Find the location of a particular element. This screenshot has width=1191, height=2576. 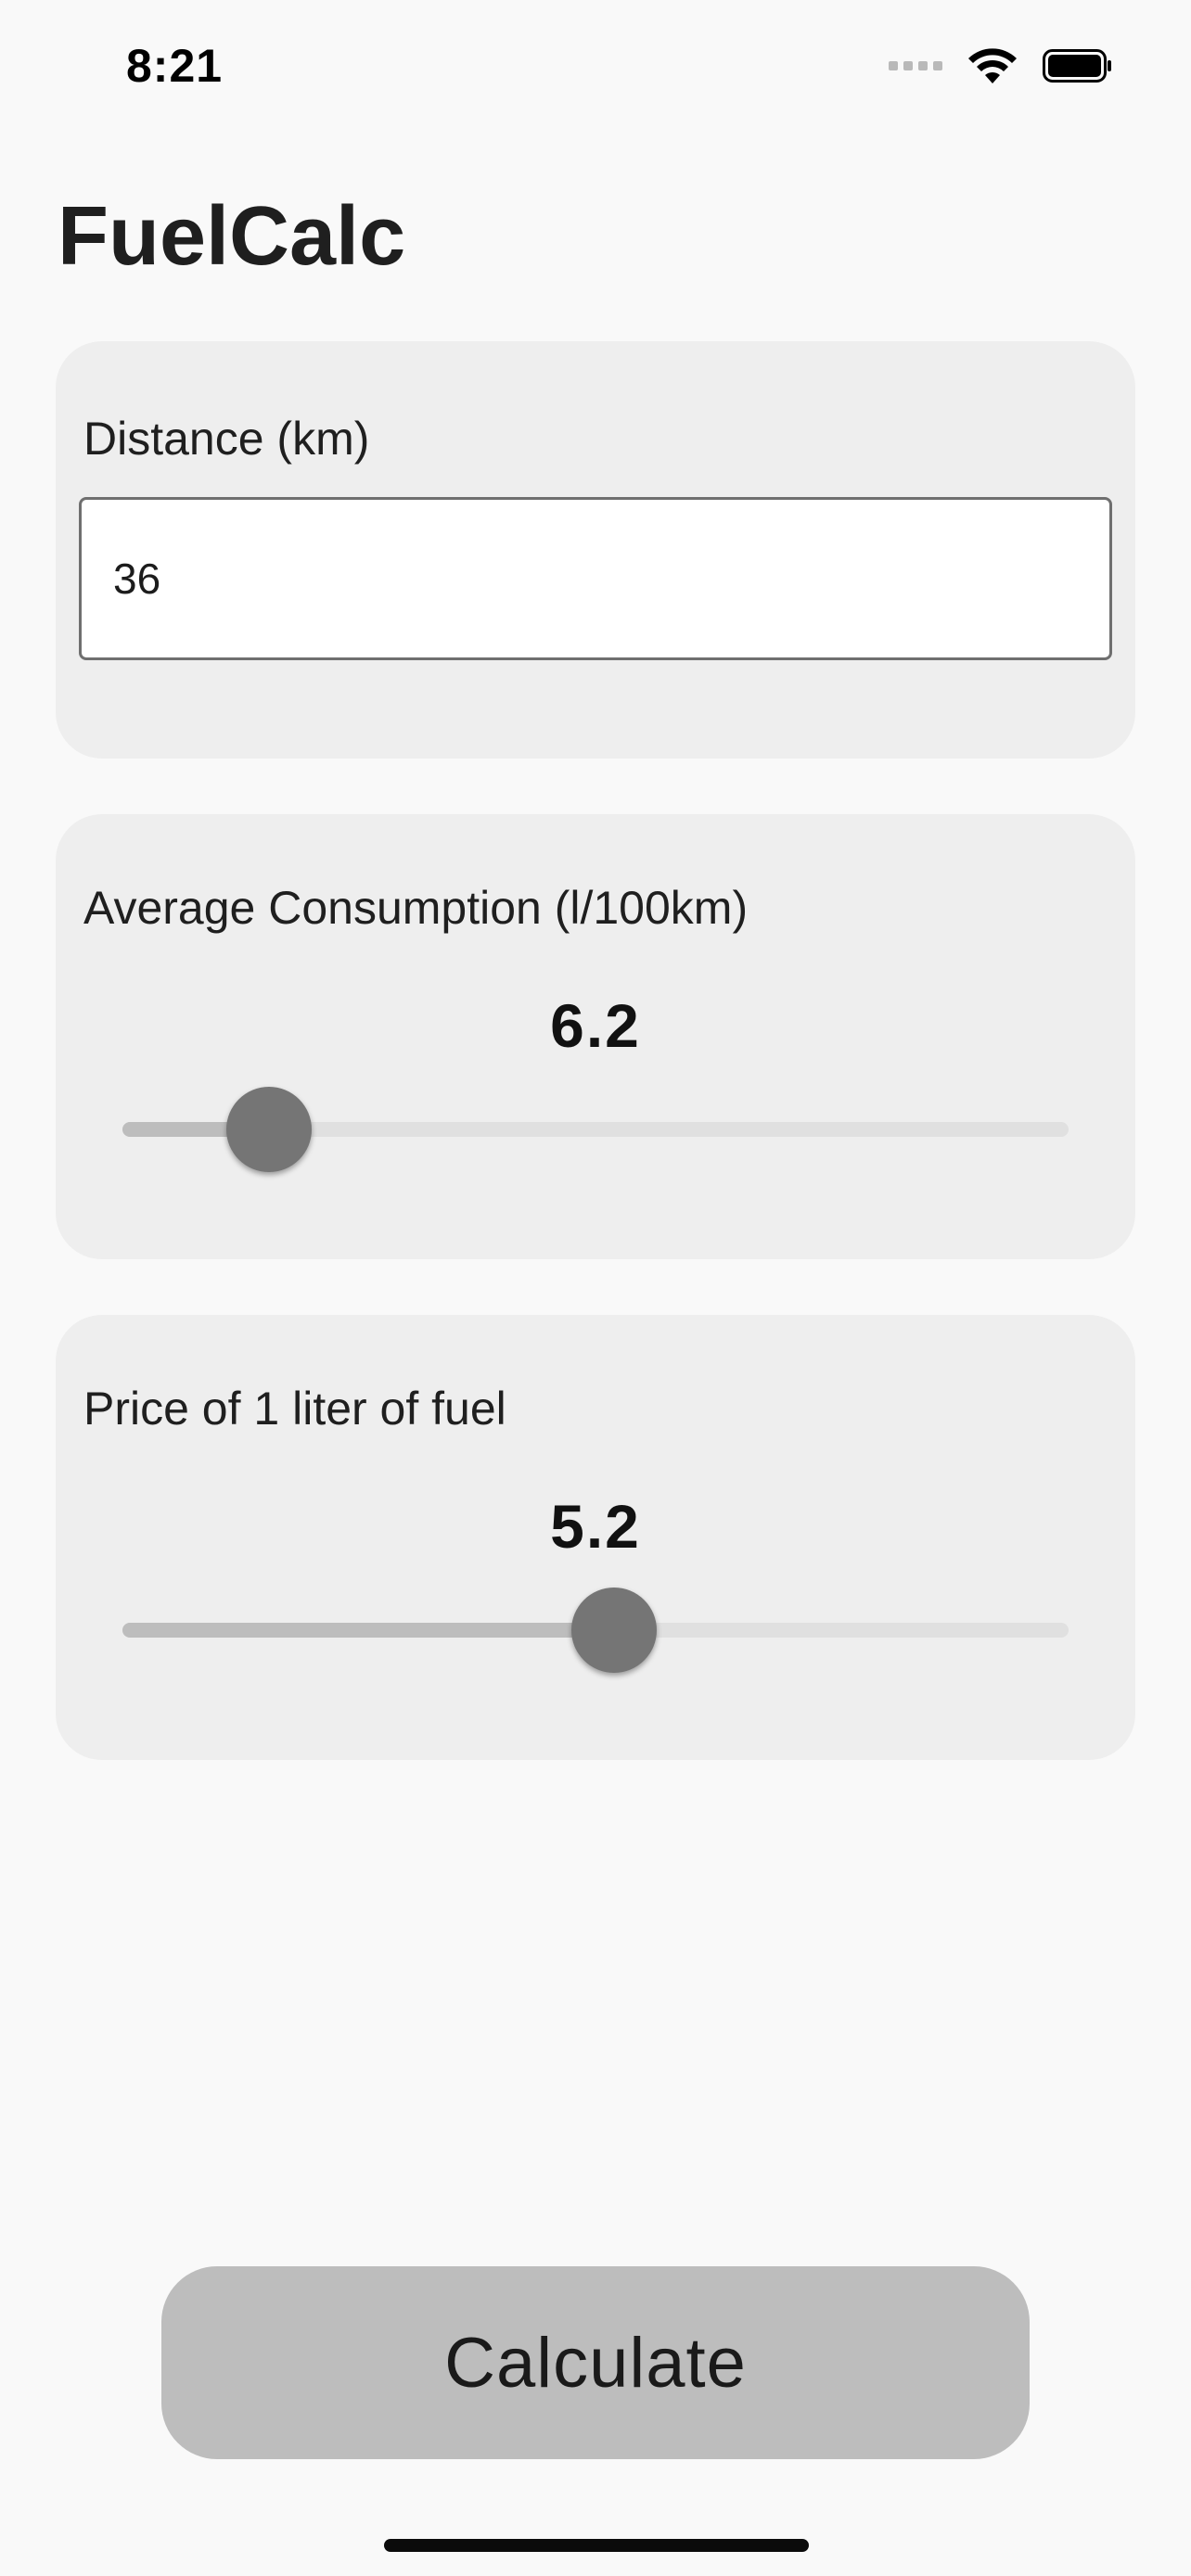

page-title: FuelCalc is located at coordinates (232, 237).